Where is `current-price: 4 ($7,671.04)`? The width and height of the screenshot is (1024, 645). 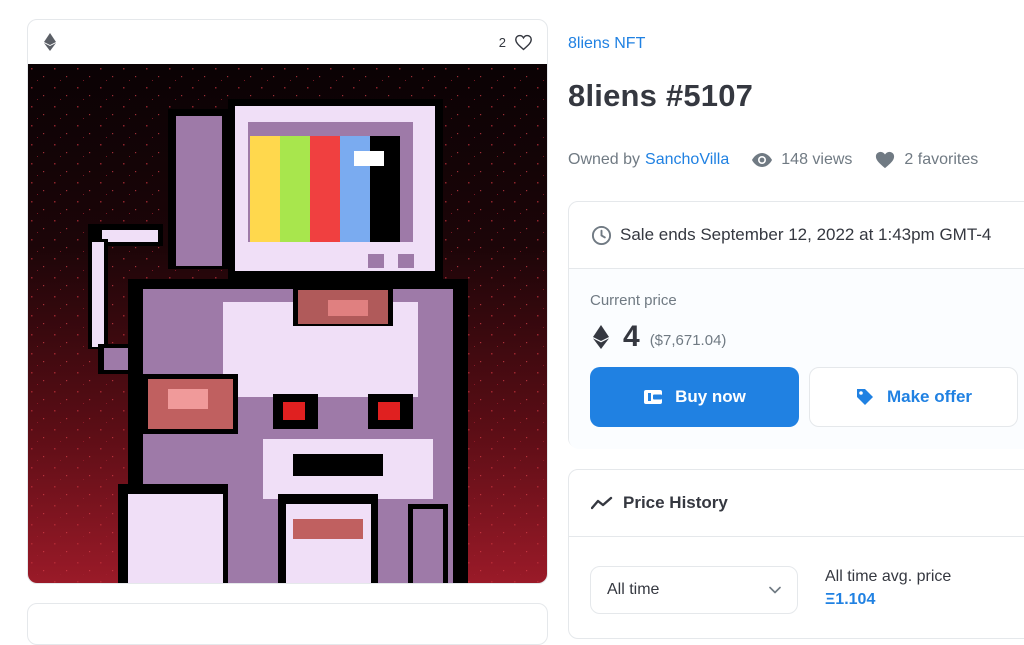 current-price: 4 ($7,671.04) is located at coordinates (659, 337).